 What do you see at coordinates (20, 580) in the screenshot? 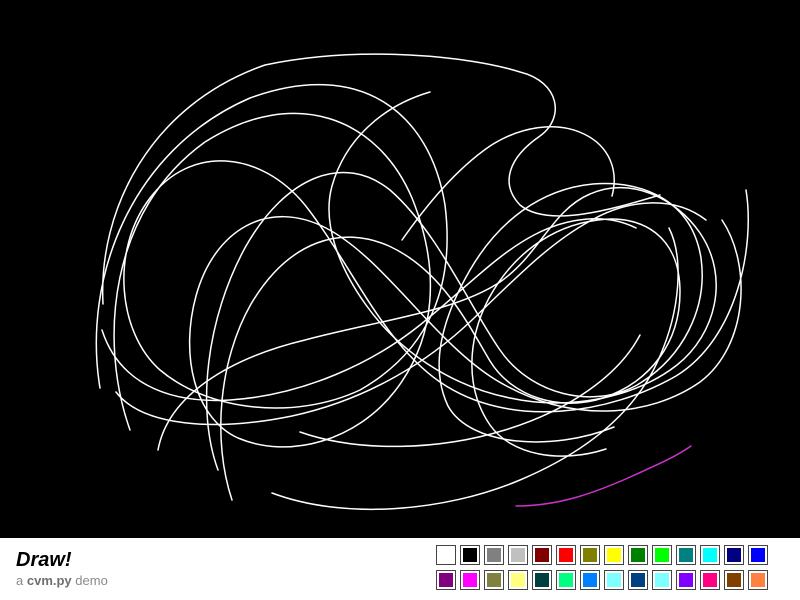
I see `subtitle-prefix: a` at bounding box center [20, 580].